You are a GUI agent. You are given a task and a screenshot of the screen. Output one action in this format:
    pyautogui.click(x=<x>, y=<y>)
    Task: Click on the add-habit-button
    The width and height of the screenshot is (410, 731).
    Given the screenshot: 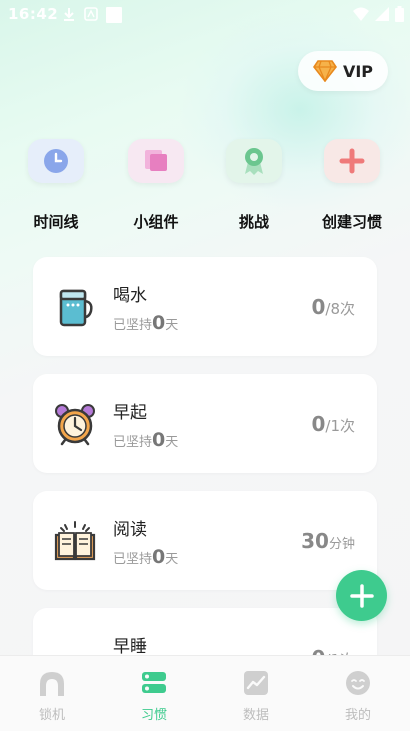 What is the action you would take?
    pyautogui.click(x=361, y=595)
    